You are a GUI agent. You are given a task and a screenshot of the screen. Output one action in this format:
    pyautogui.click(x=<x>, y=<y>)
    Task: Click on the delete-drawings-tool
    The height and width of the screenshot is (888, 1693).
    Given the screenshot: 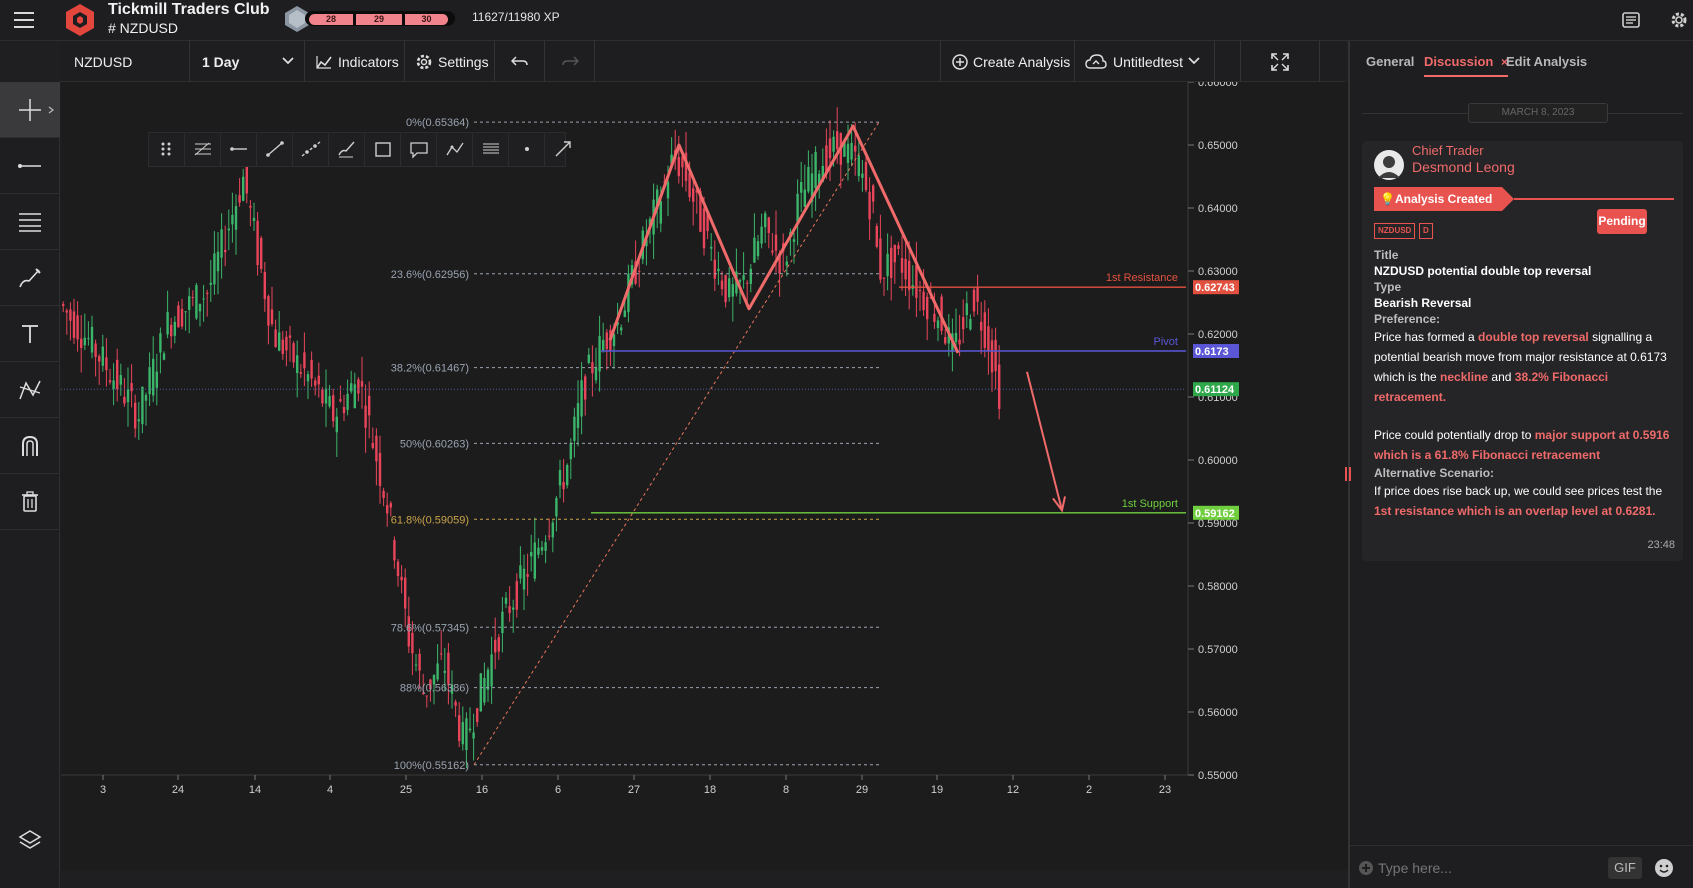 What is the action you would take?
    pyautogui.click(x=30, y=502)
    